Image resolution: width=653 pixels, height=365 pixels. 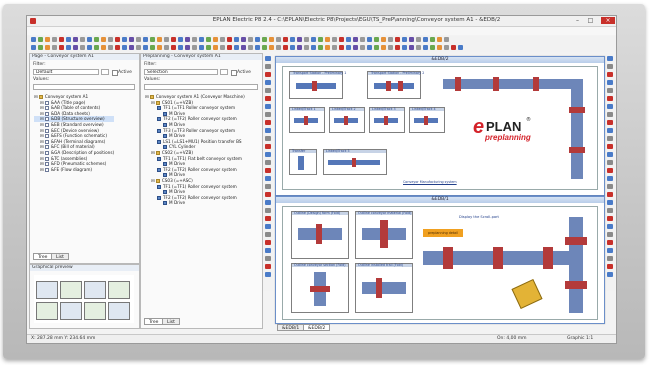 What do you see at coordinates (608, 20) in the screenshot?
I see `close-button: ×` at bounding box center [608, 20].